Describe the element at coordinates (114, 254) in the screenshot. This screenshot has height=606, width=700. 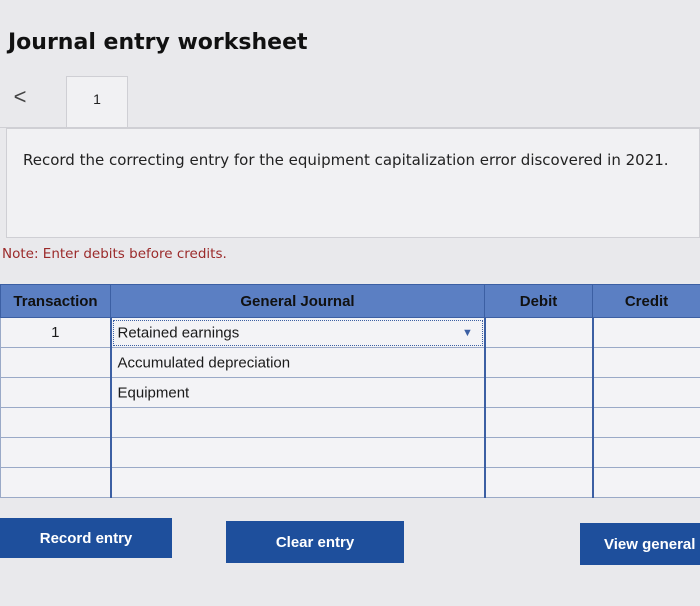
I see `note-text: Note: Enter debits before credits.` at that location.